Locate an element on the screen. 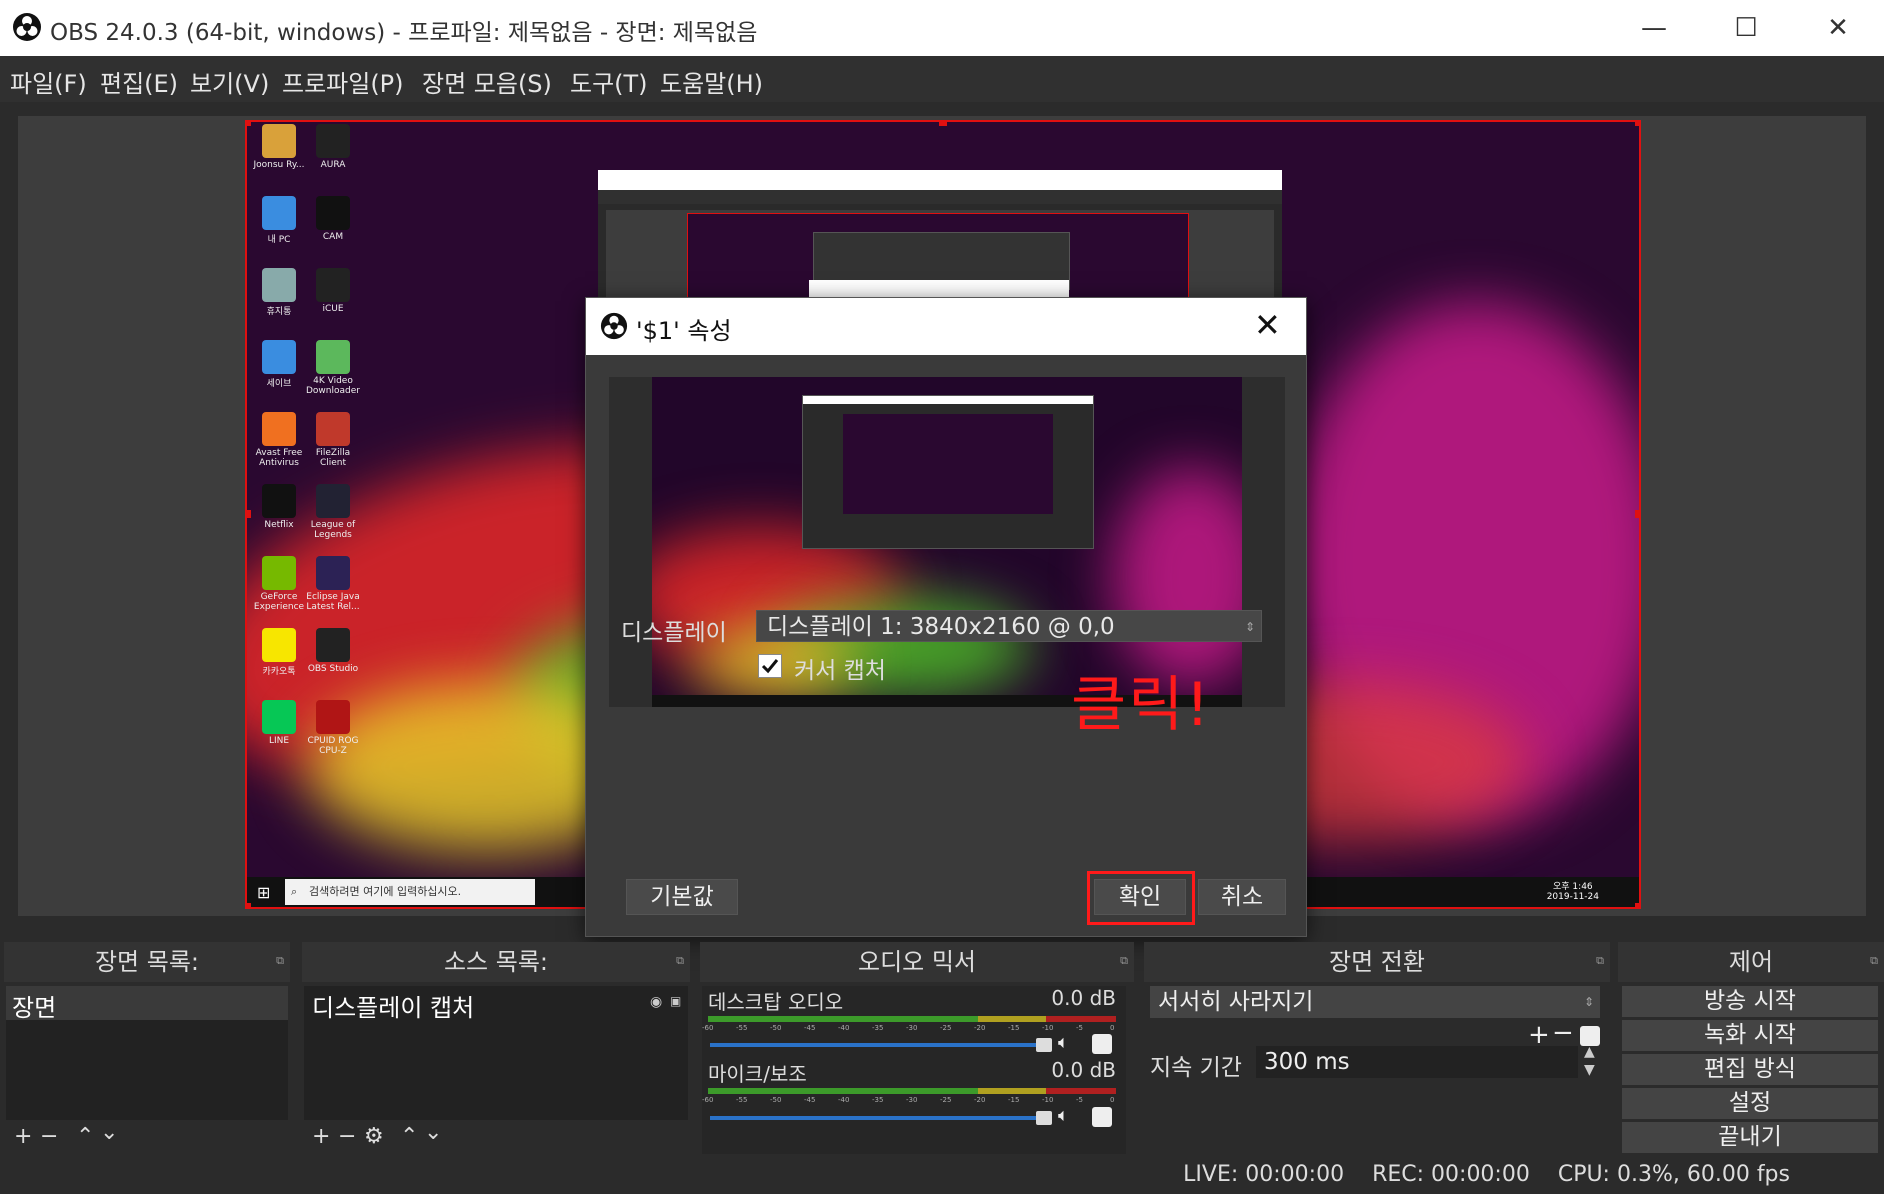 The height and width of the screenshot is (1194, 1884). meter-scale-tick: -50 is located at coordinates (776, 1028).